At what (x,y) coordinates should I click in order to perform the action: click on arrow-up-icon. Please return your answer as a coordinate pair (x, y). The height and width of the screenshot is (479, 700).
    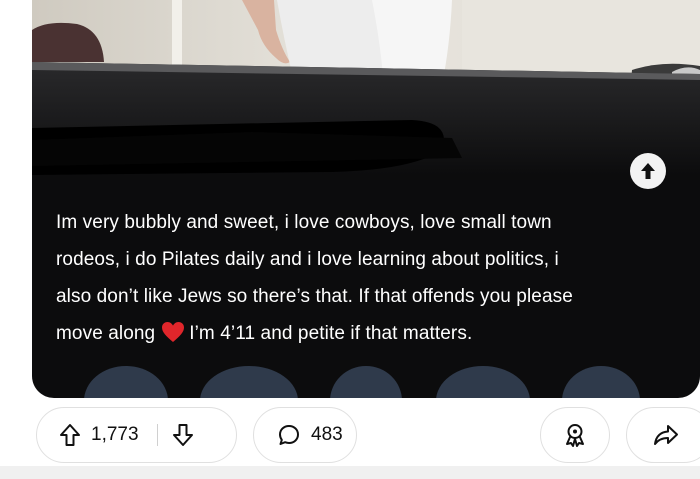
    Looking at the image, I should click on (648, 171).